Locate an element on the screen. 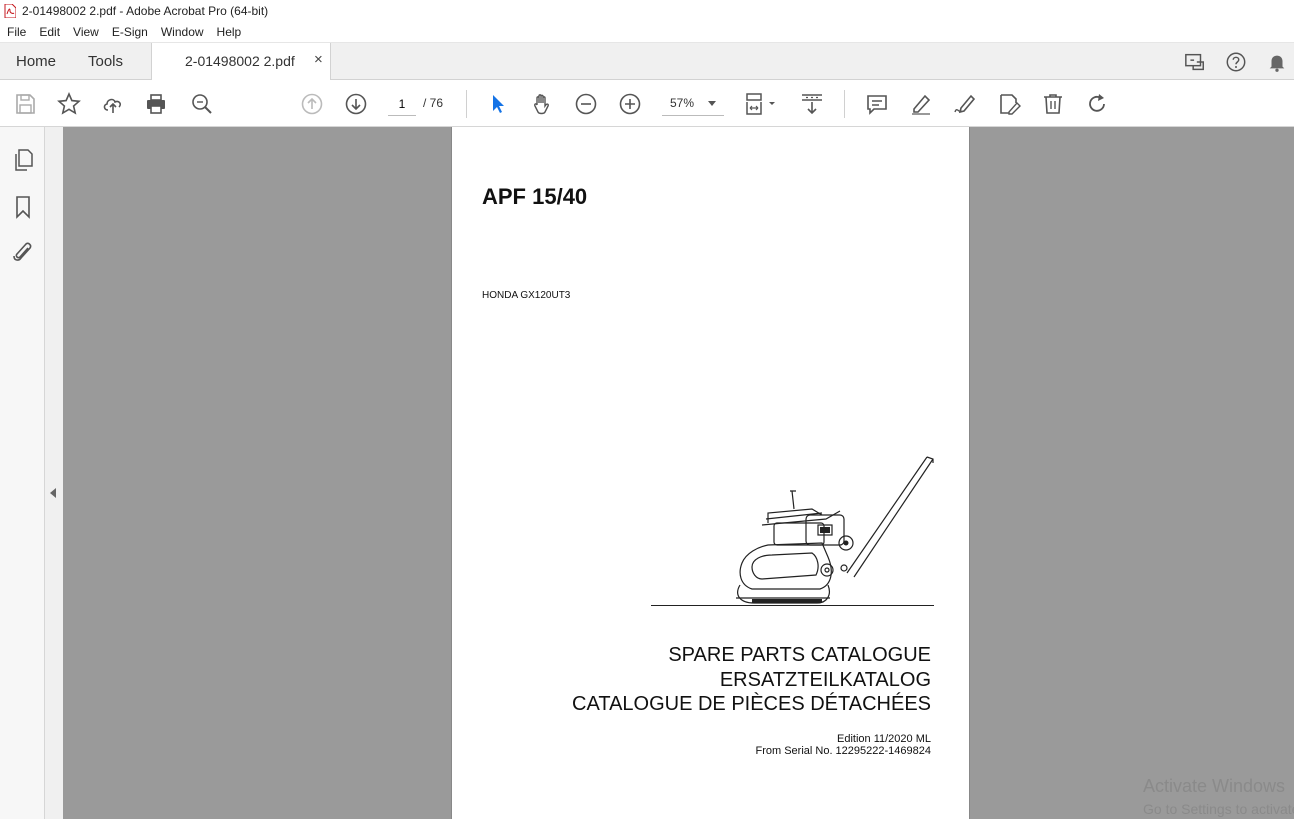 The width and height of the screenshot is (1294, 819). comment-icon is located at coordinates (877, 104).